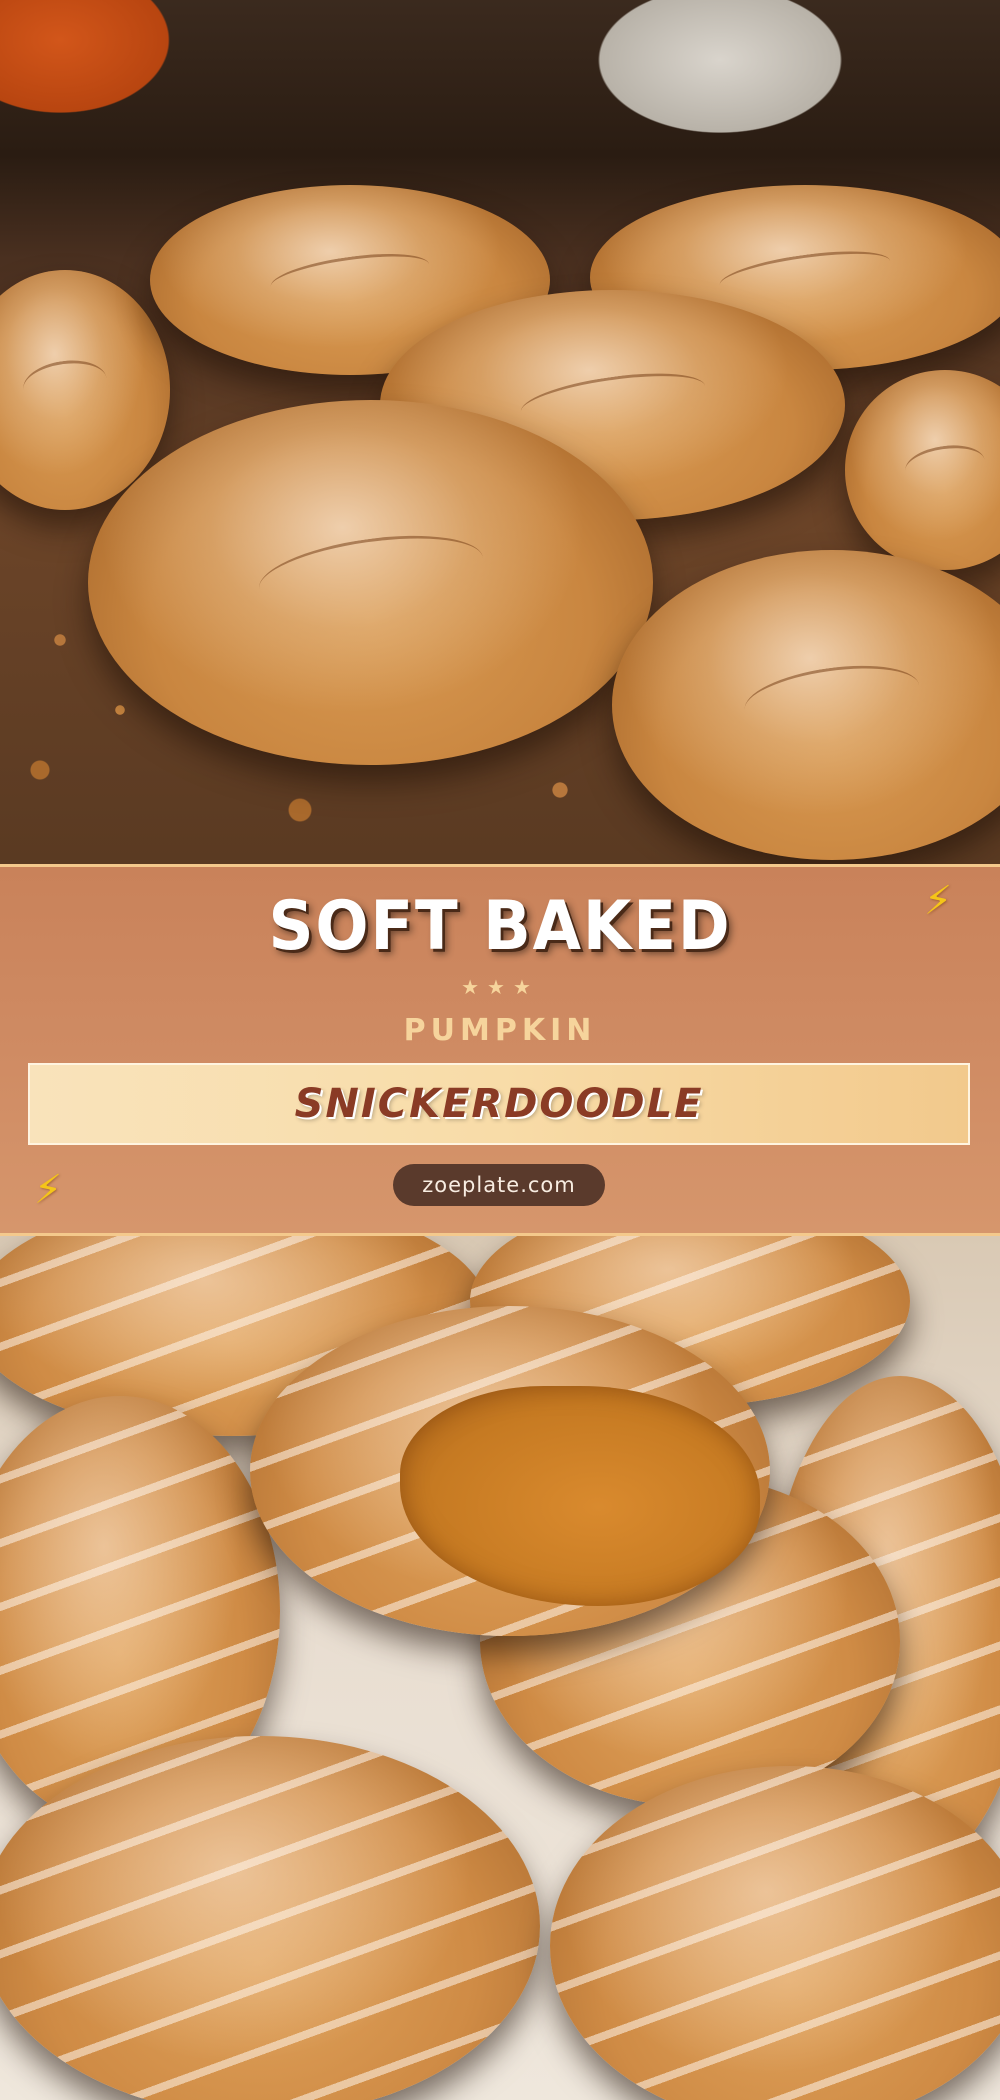  I want to click on title-ribbon: SNICKERDOODLE, so click(499, 1104).